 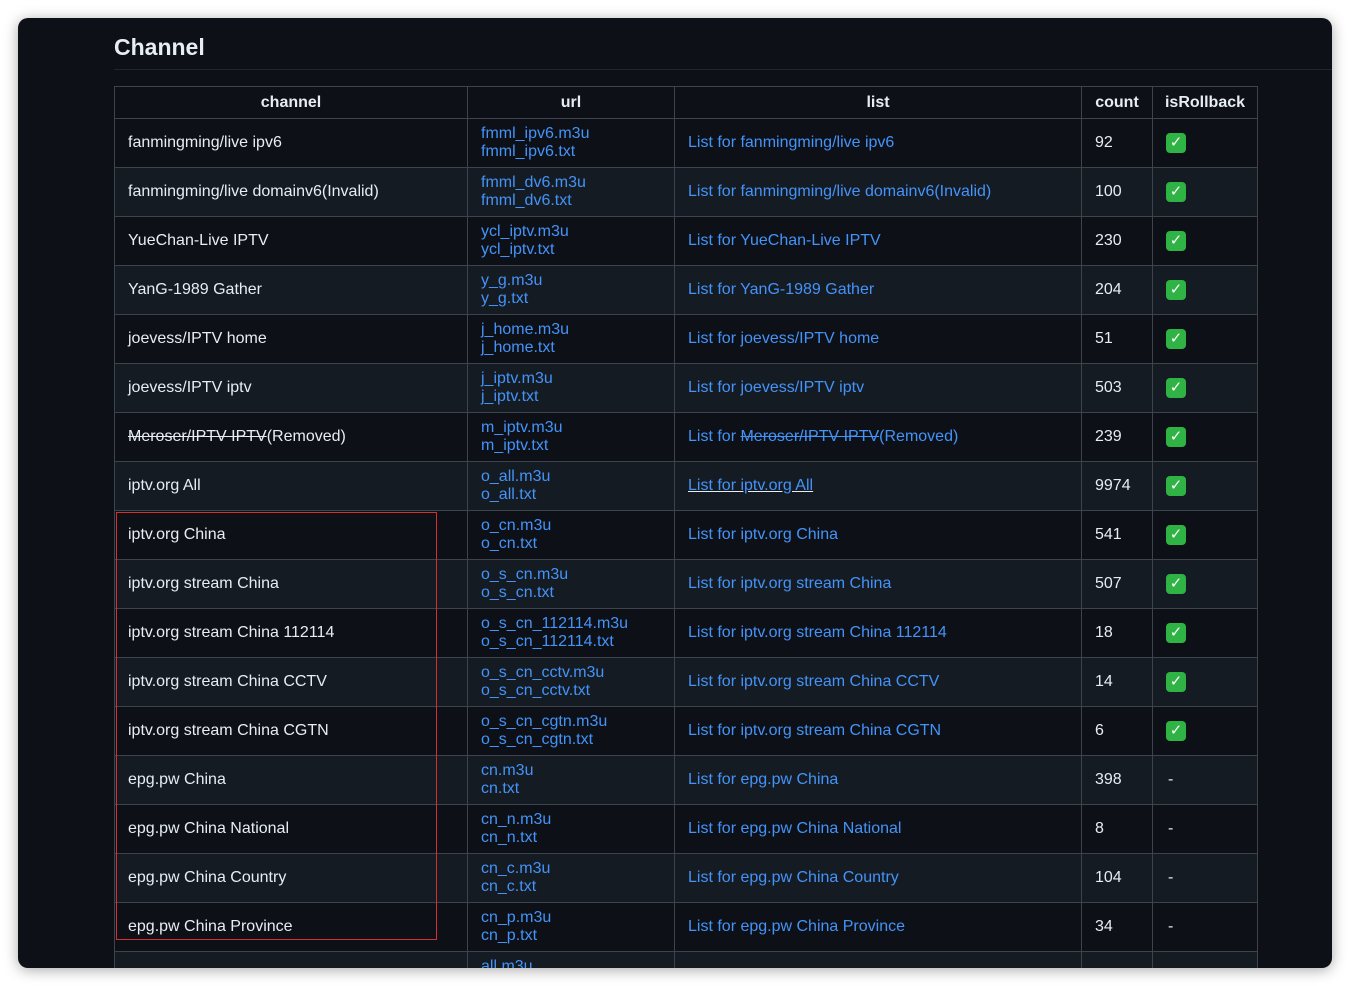 I want to click on txt-link: o_s_cn_cctv.txt, so click(x=571, y=691).